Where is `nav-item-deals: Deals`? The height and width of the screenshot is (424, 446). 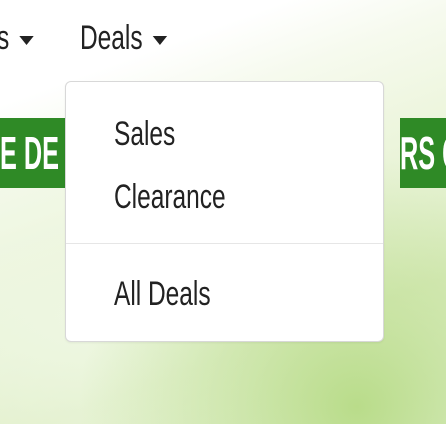
nav-item-deals: Deals is located at coordinates (124, 38).